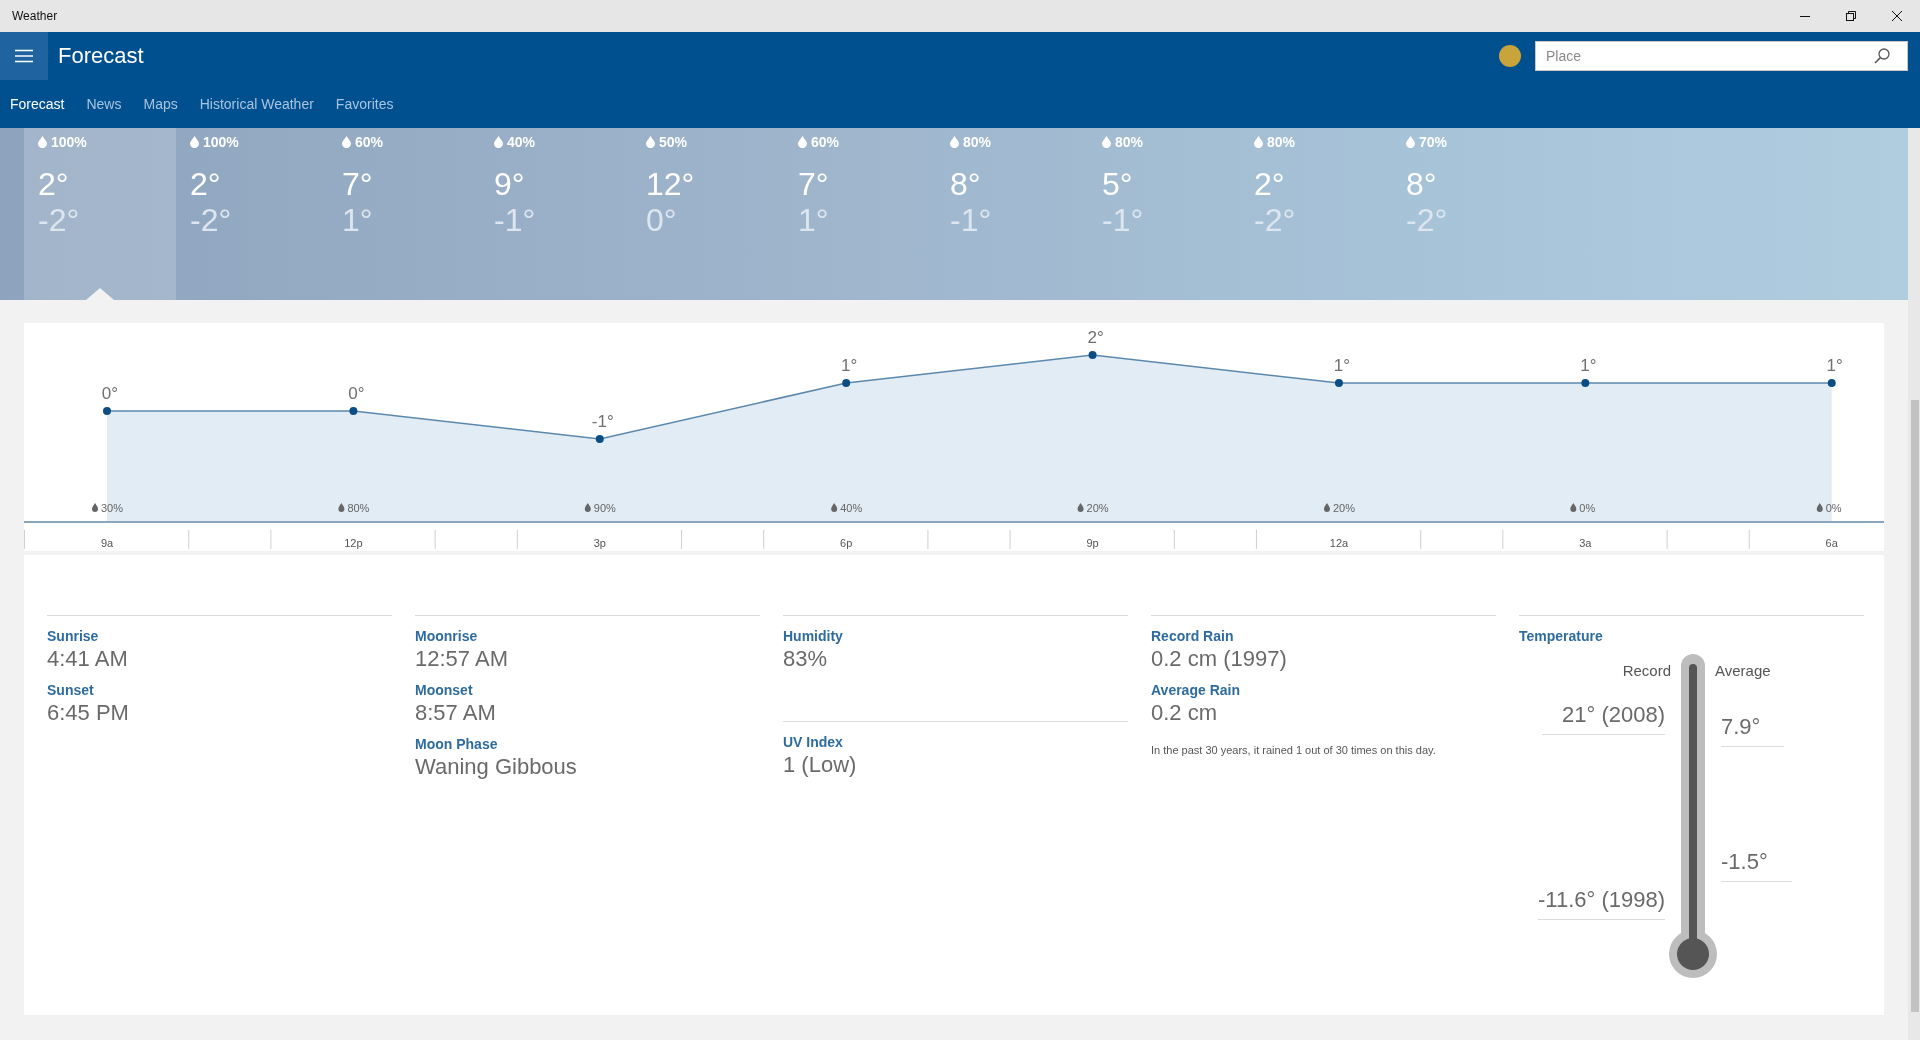  Describe the element at coordinates (604, 508) in the screenshot. I see `precipitation-label: 90%` at that location.